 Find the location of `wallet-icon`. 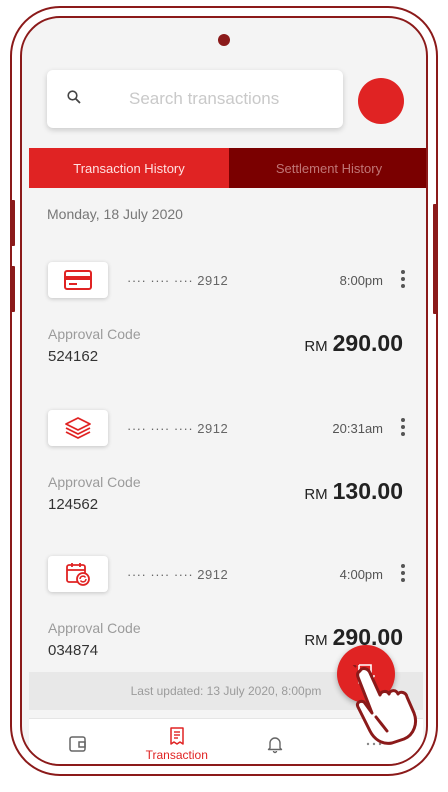

wallet-icon is located at coordinates (77, 744).